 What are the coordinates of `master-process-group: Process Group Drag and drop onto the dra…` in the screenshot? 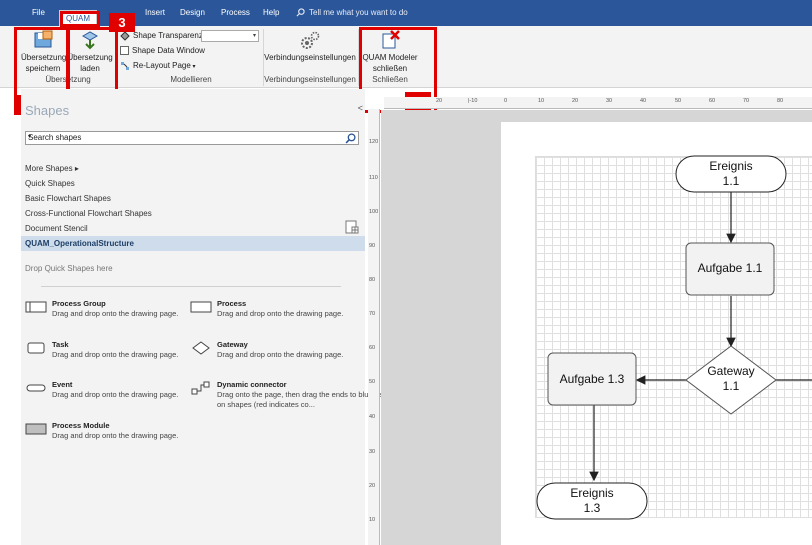 It's located at (104, 313).